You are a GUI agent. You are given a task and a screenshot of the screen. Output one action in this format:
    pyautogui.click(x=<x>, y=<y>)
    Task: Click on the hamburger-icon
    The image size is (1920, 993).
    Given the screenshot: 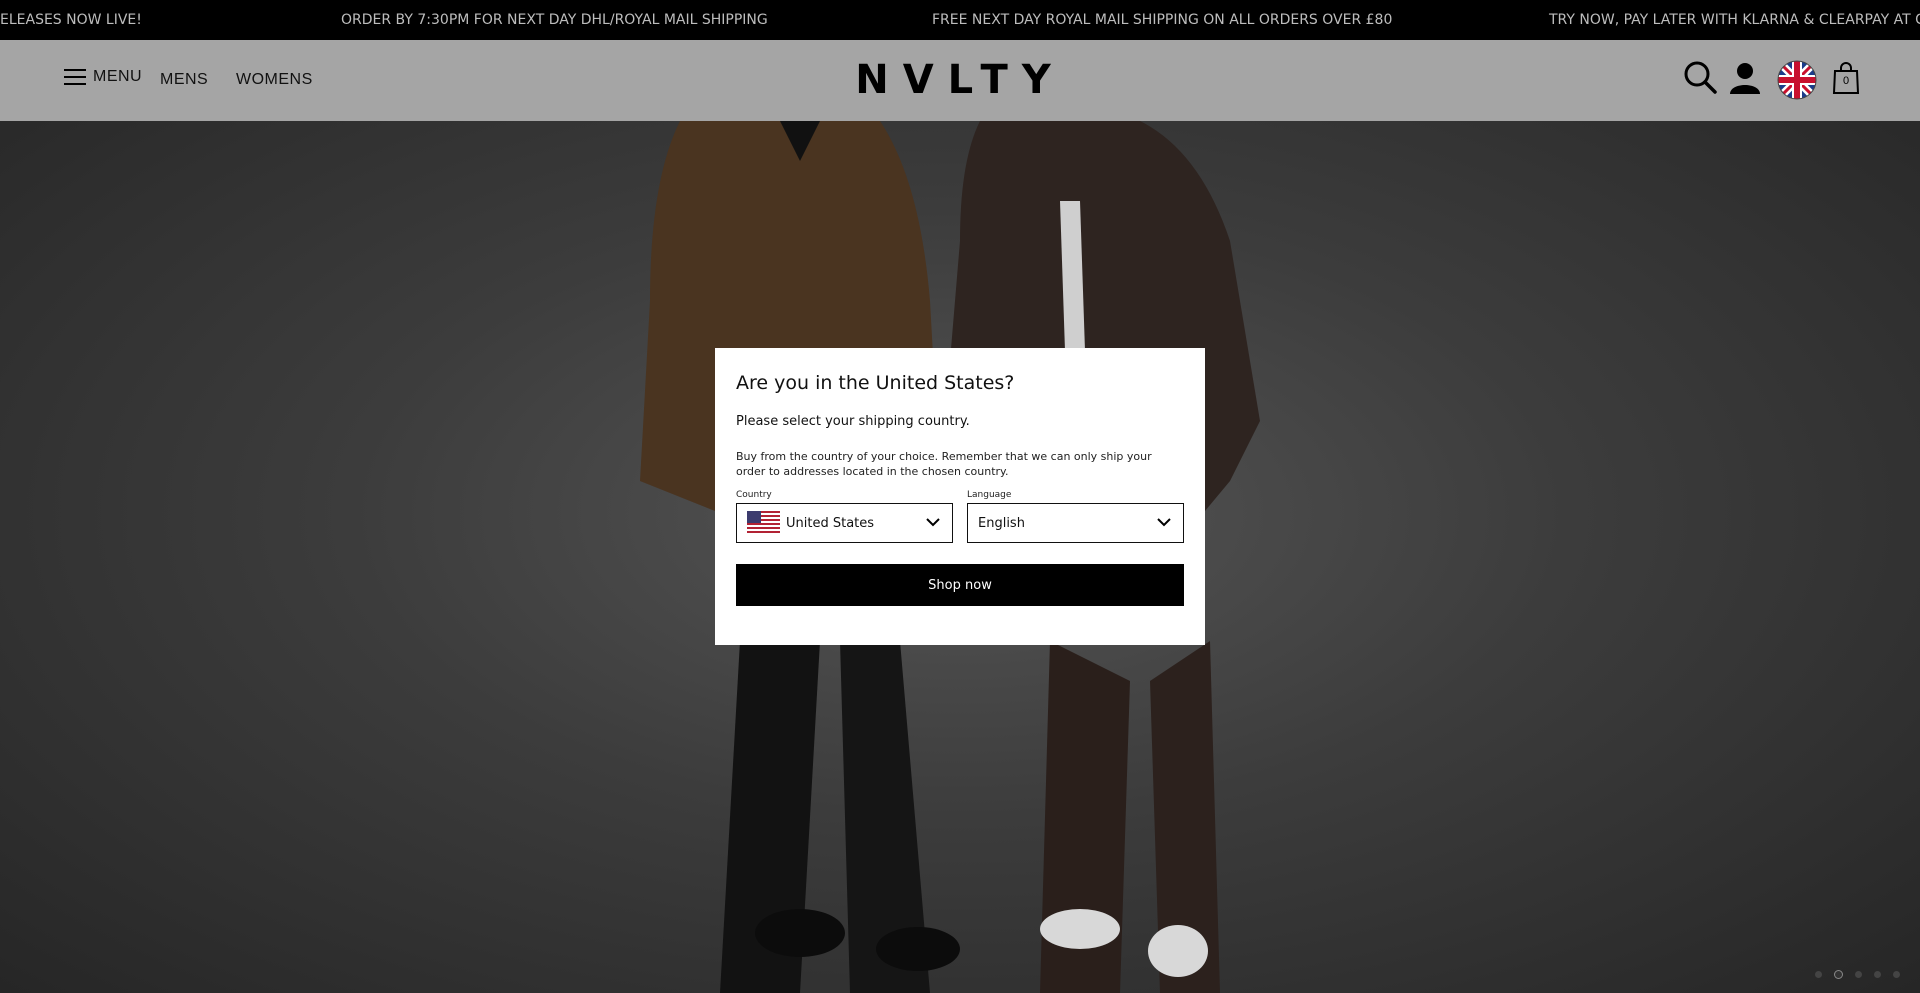 What is the action you would take?
    pyautogui.click(x=75, y=77)
    